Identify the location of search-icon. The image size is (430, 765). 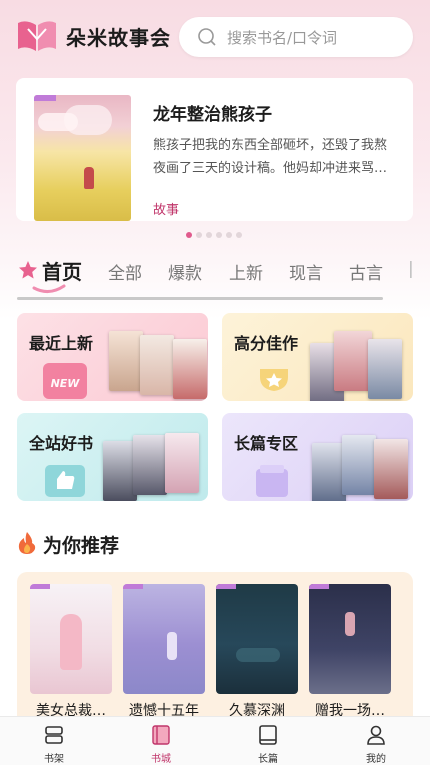
(207, 37).